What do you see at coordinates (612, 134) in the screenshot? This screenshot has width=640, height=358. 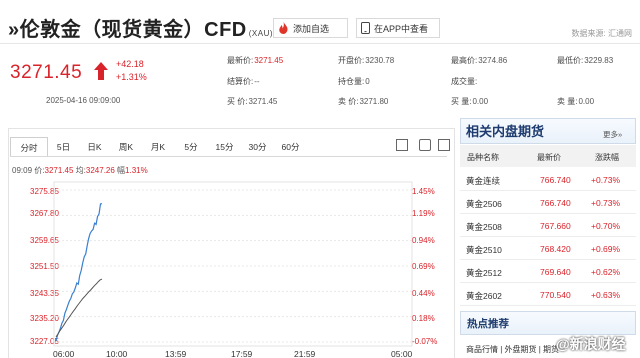 I see `more-link: 更多»` at bounding box center [612, 134].